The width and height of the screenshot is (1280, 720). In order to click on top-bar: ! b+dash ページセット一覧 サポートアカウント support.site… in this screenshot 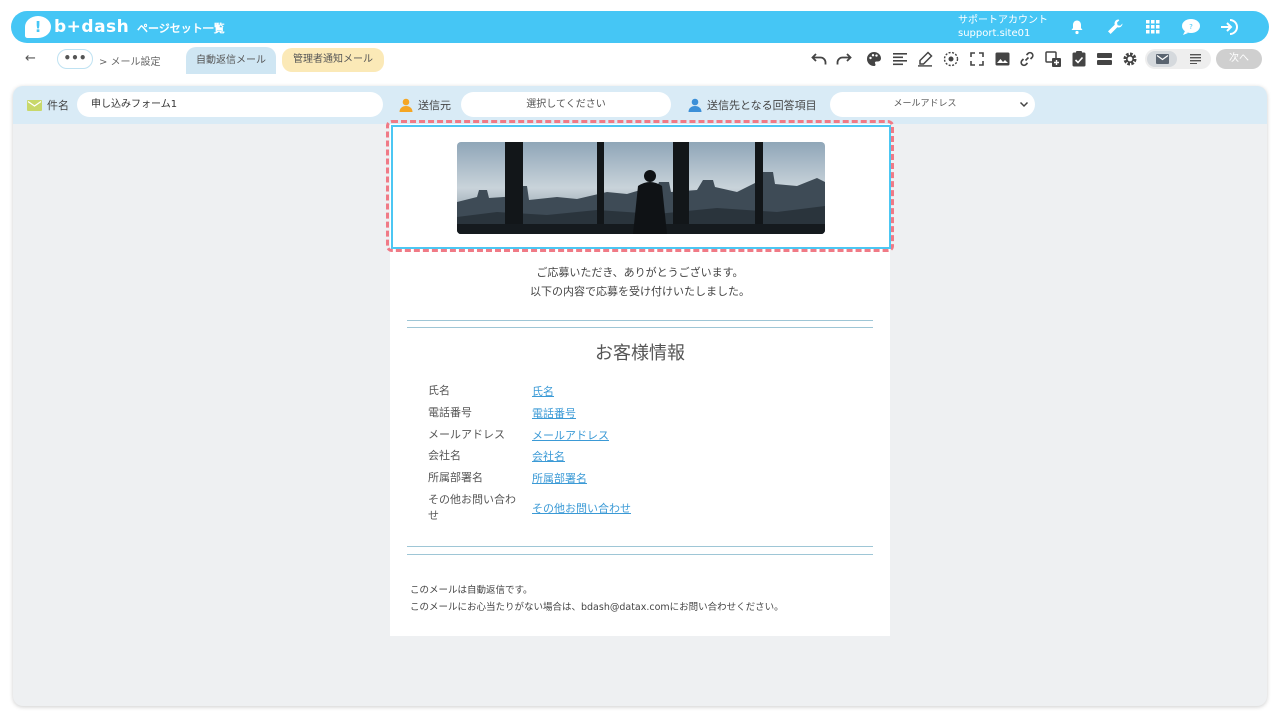, I will do `click(640, 27)`.